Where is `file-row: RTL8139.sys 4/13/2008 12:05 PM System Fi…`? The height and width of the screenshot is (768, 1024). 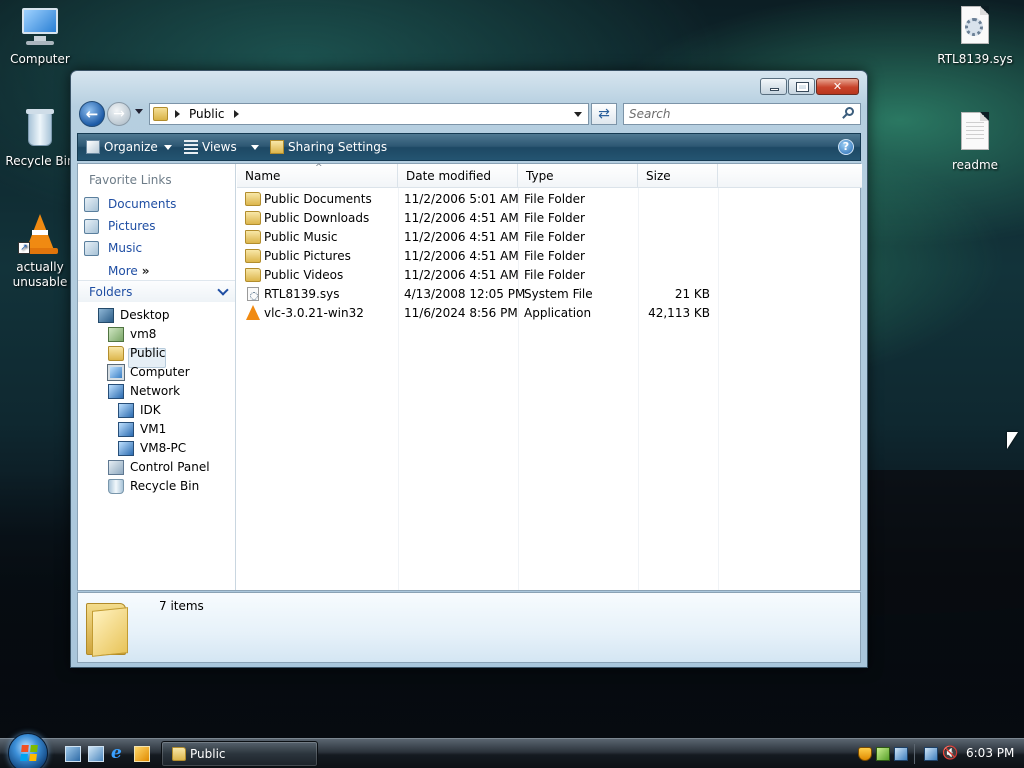
file-row: RTL8139.sys 4/13/2008 12:05 PM System Fi… is located at coordinates (477, 294).